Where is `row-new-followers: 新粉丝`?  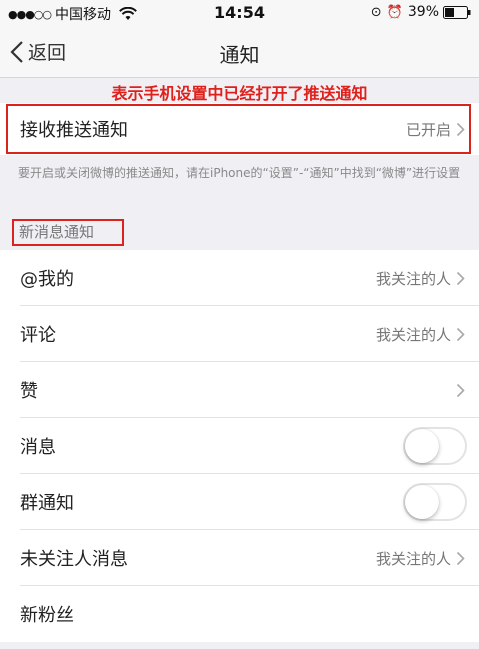 row-new-followers: 新粉丝 is located at coordinates (239, 614).